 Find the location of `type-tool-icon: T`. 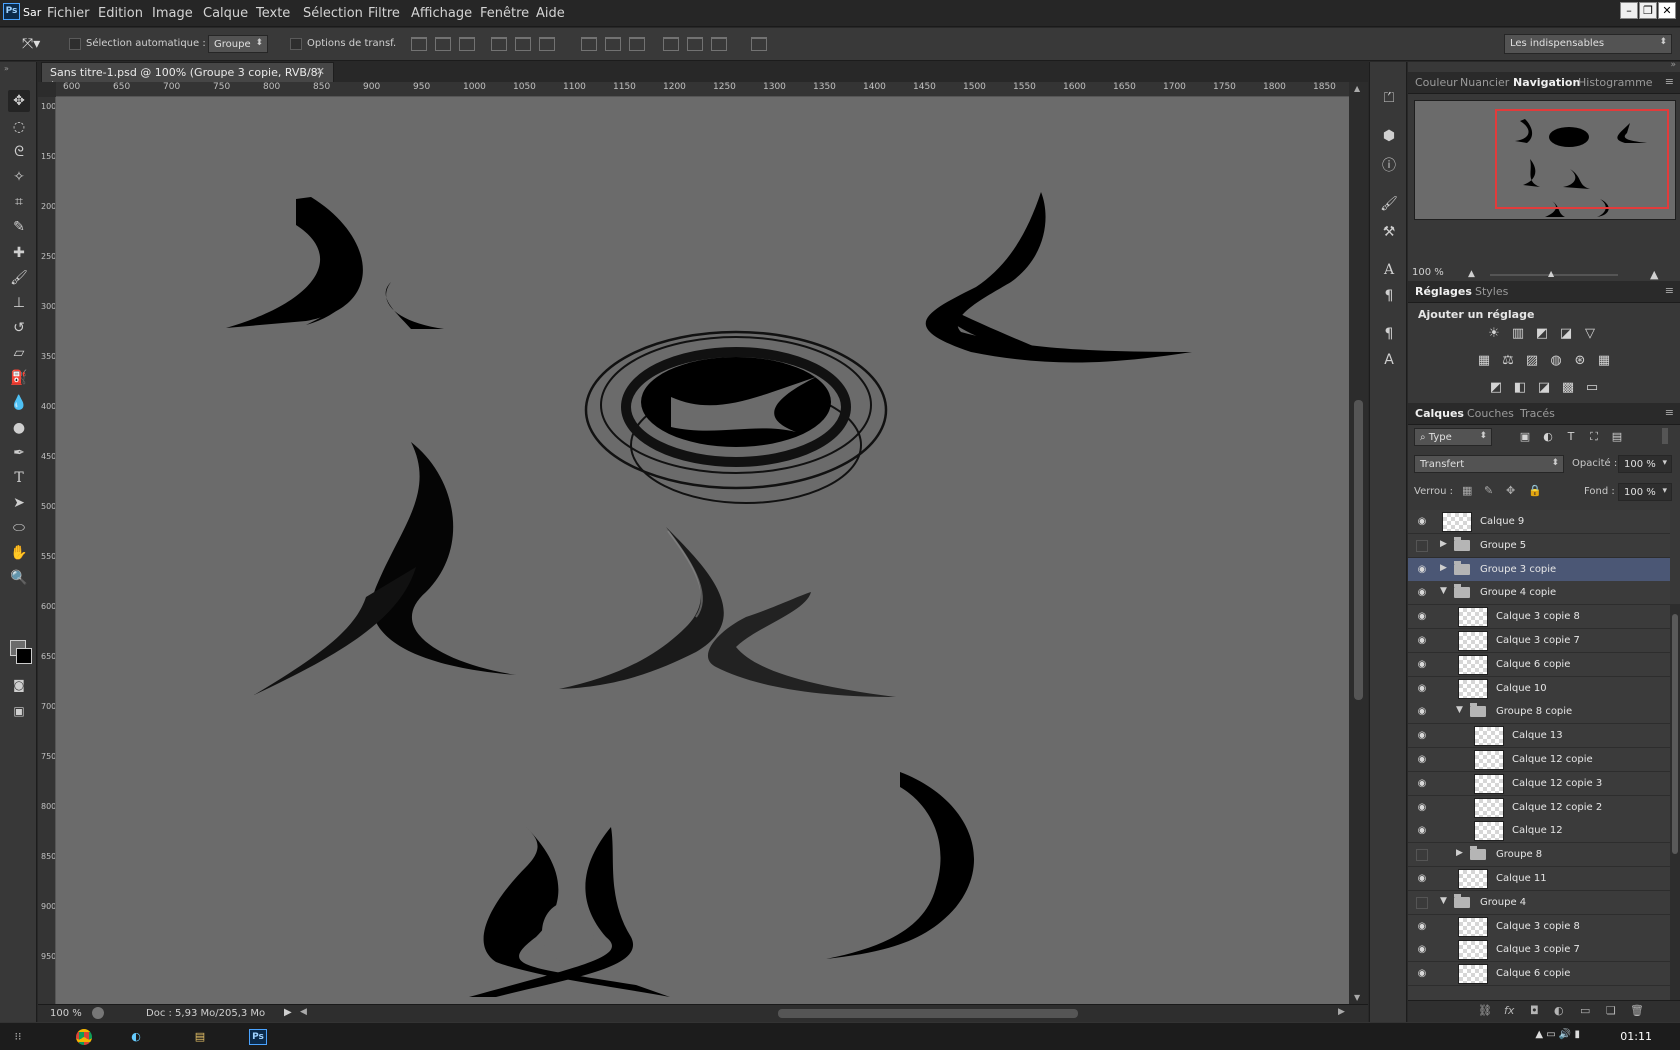

type-tool-icon: T is located at coordinates (19, 478).